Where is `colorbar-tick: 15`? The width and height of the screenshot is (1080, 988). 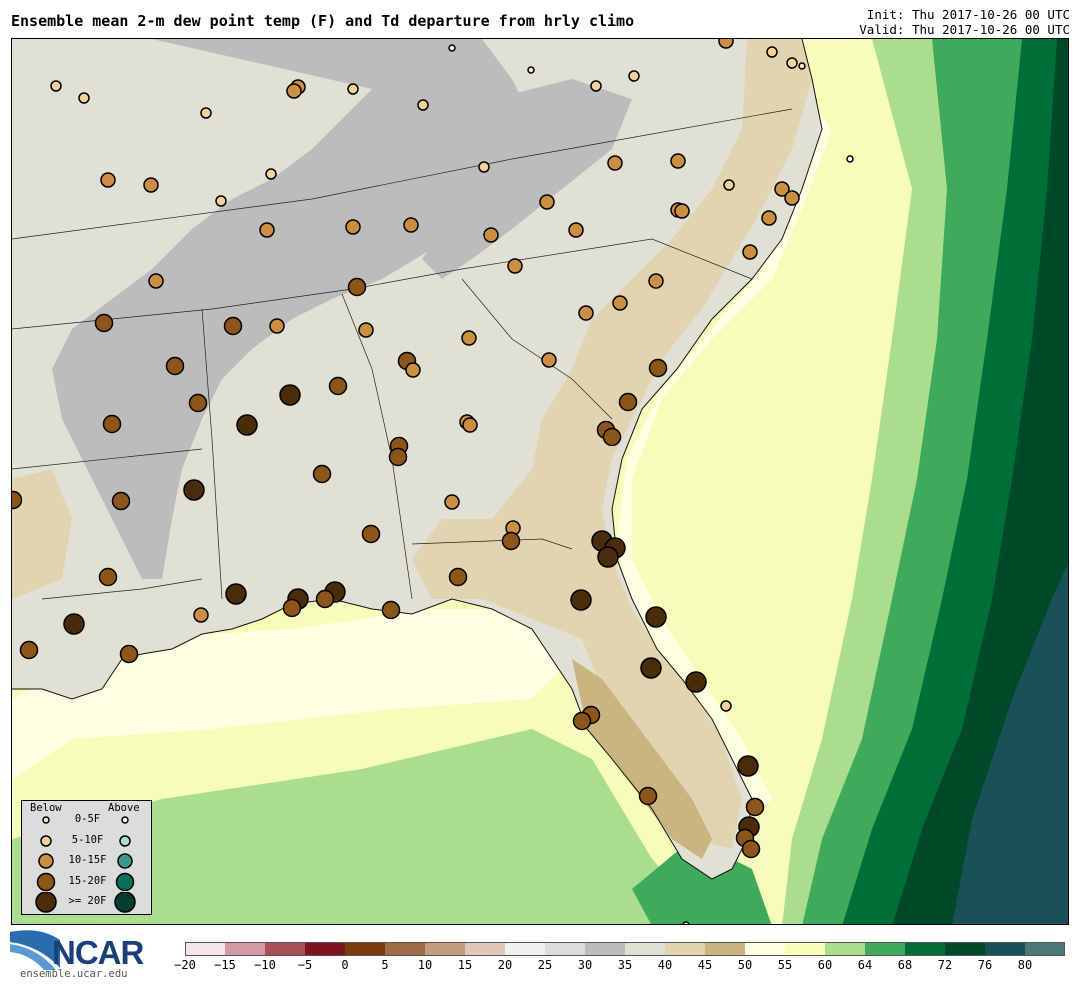 colorbar-tick: 15 is located at coordinates (465, 965).